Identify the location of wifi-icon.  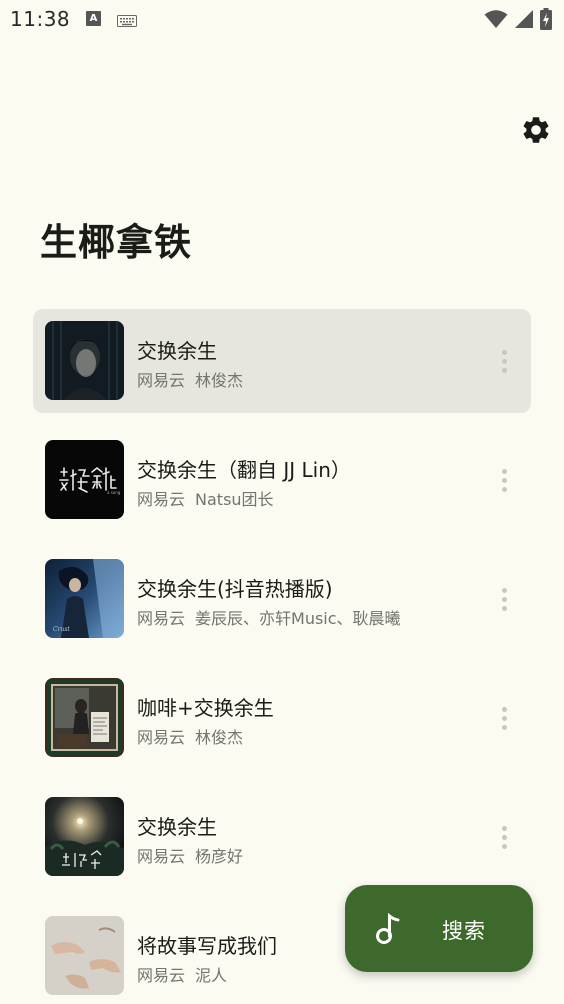
(496, 21).